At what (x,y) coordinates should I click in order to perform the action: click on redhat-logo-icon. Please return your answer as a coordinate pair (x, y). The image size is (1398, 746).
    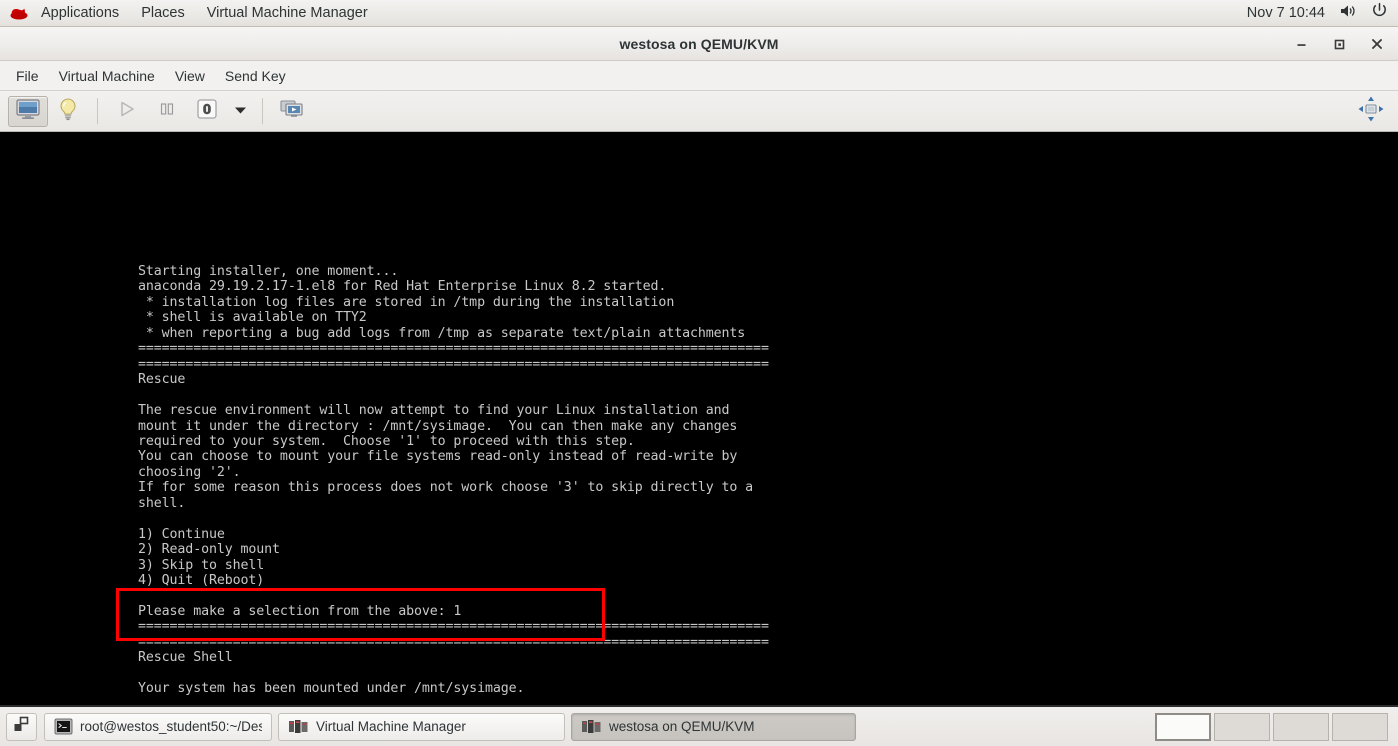
    Looking at the image, I should click on (19, 13).